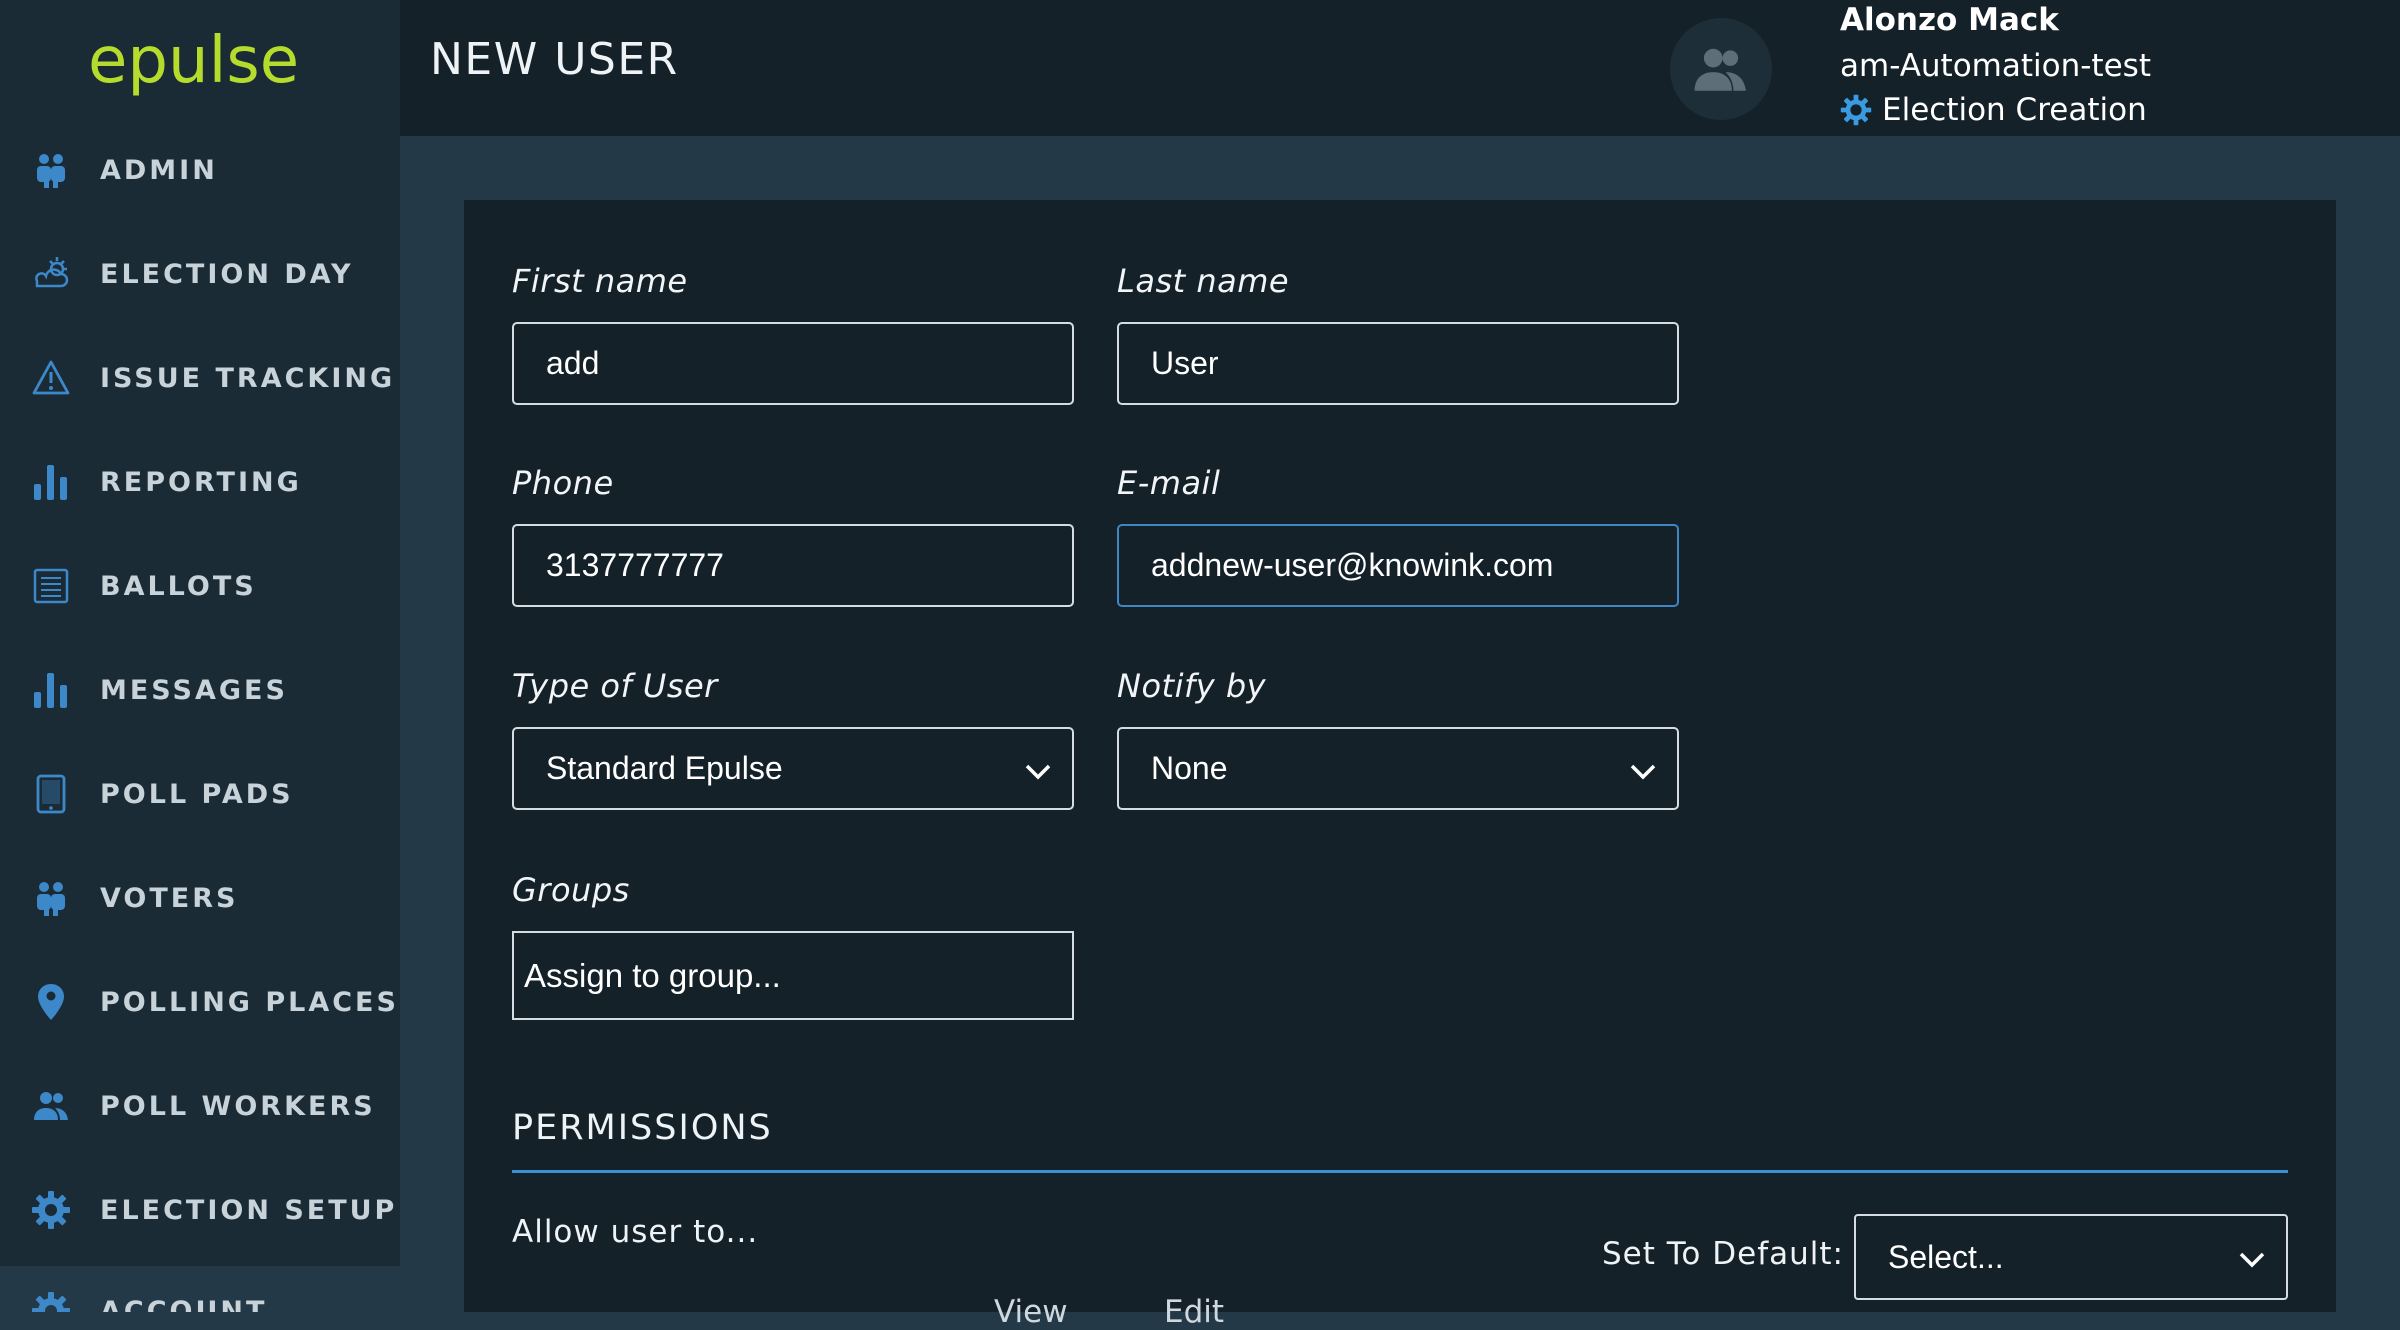 This screenshot has height=1330, width=2400. What do you see at coordinates (573, 363) in the screenshot?
I see `first-name-value: add` at bounding box center [573, 363].